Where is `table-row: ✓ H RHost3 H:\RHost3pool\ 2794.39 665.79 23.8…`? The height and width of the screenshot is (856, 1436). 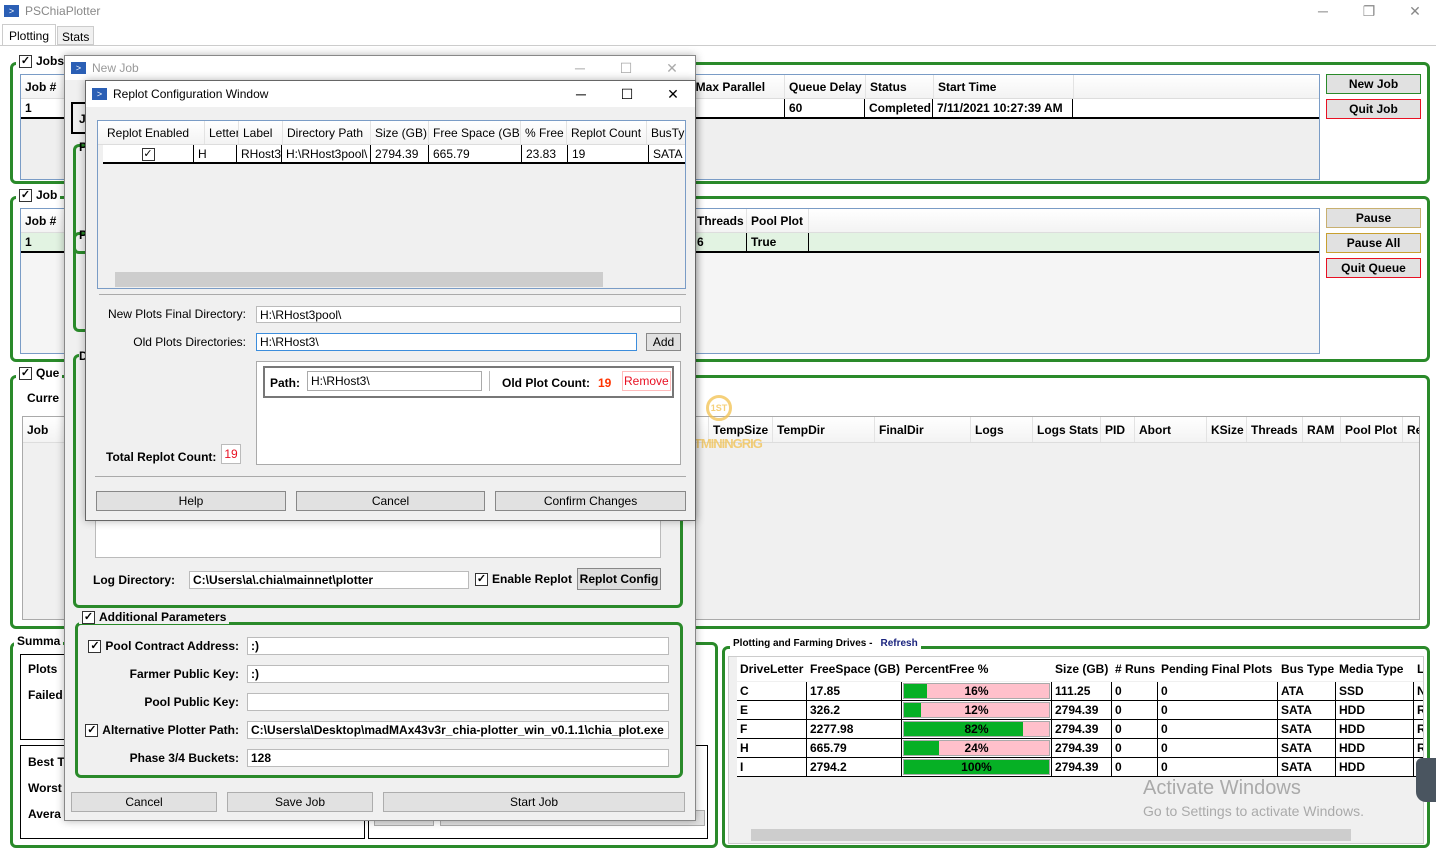 table-row: ✓ H RHost3 H:\RHost3pool\ 2794.39 665.79 23.8… is located at coordinates (394, 154).